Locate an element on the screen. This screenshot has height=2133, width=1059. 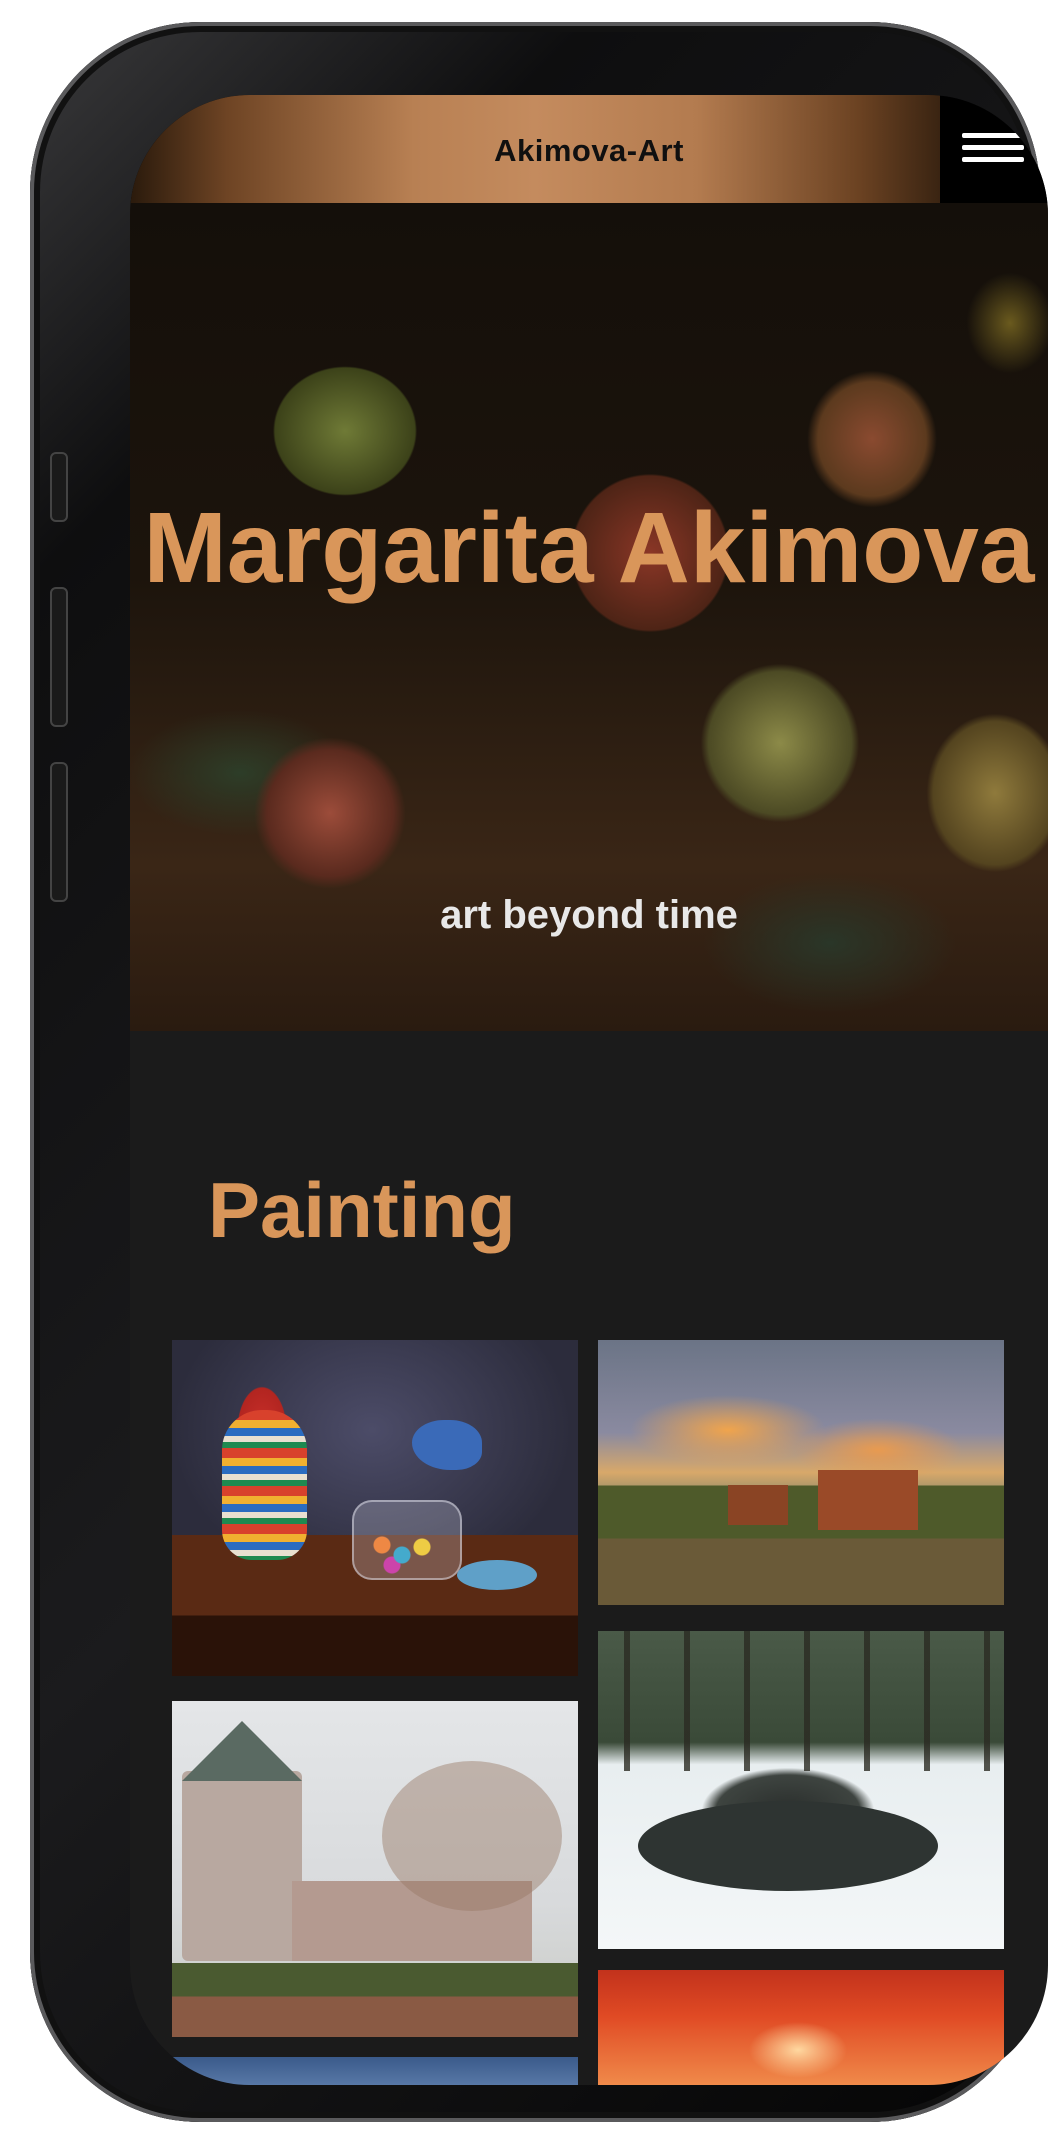
gallery-item-winter-stream is located at coordinates (801, 1790).